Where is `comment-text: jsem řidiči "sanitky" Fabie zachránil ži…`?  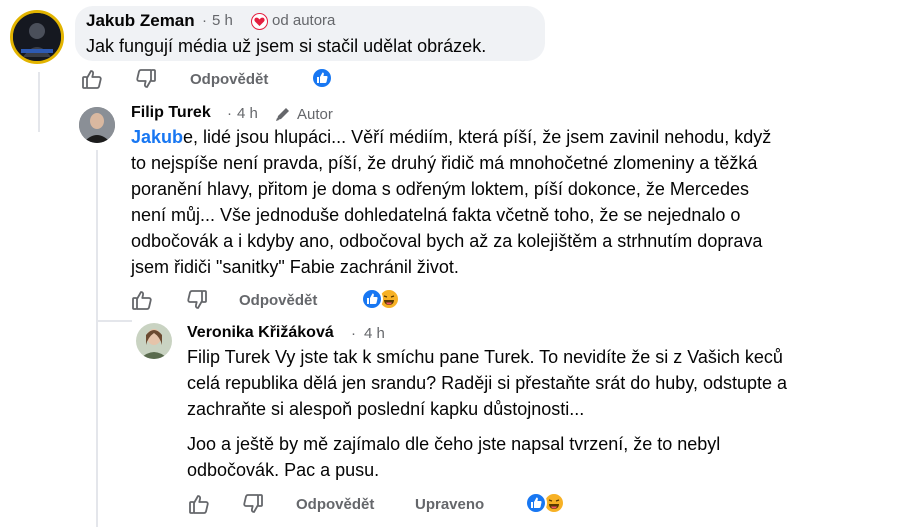 comment-text: jsem řidiči "sanitky" Fabie zachránil ži… is located at coordinates (295, 267).